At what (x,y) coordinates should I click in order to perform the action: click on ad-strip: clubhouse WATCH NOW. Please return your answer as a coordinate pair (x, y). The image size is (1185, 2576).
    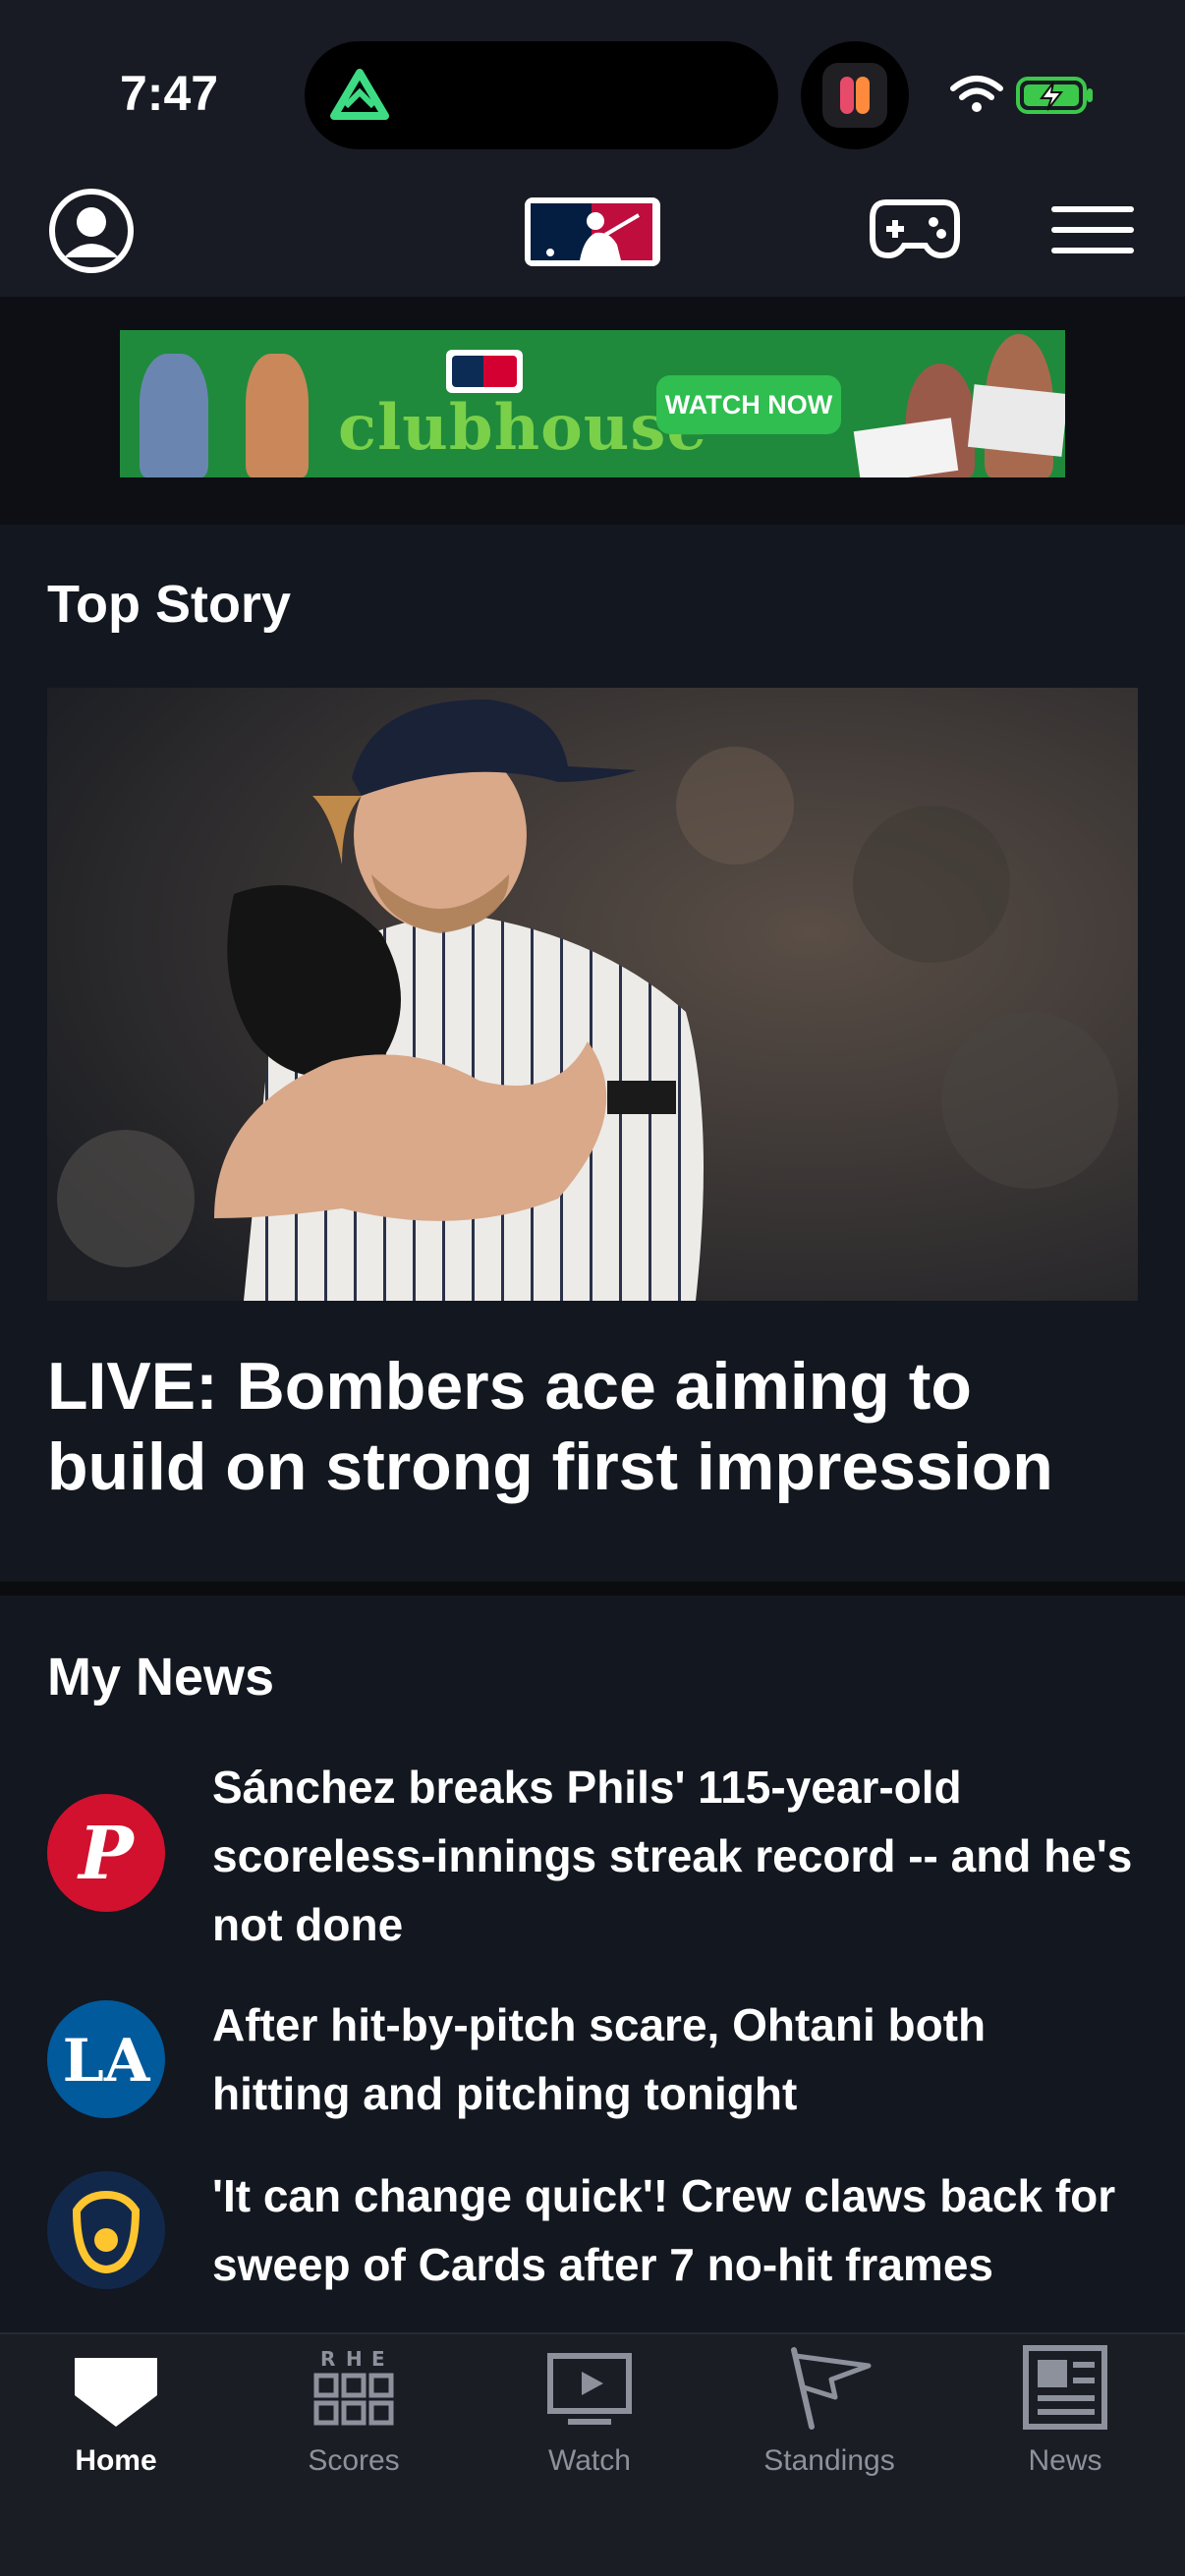
    Looking at the image, I should click on (592, 411).